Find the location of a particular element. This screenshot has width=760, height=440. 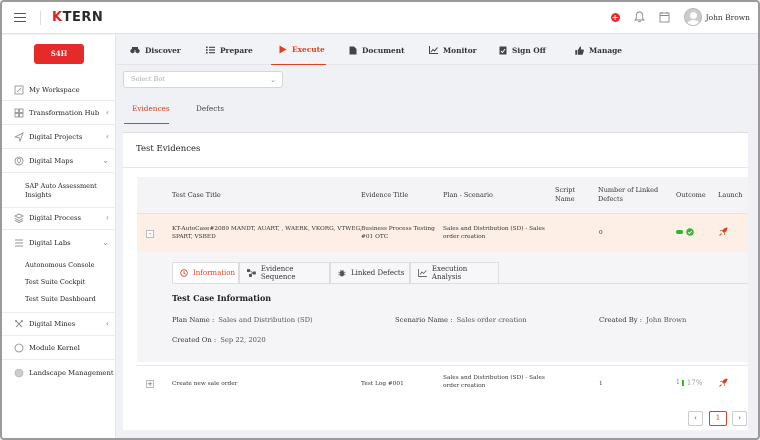

logo-text: TERN is located at coordinates (83, 17).